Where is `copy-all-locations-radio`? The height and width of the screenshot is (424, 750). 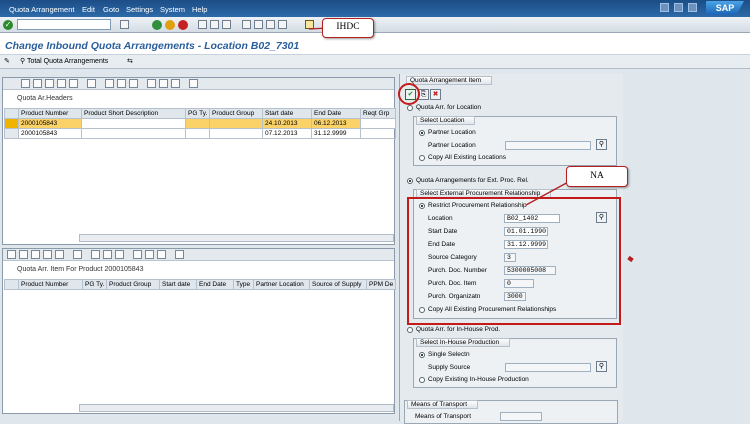
copy-all-locations-radio is located at coordinates (422, 158).